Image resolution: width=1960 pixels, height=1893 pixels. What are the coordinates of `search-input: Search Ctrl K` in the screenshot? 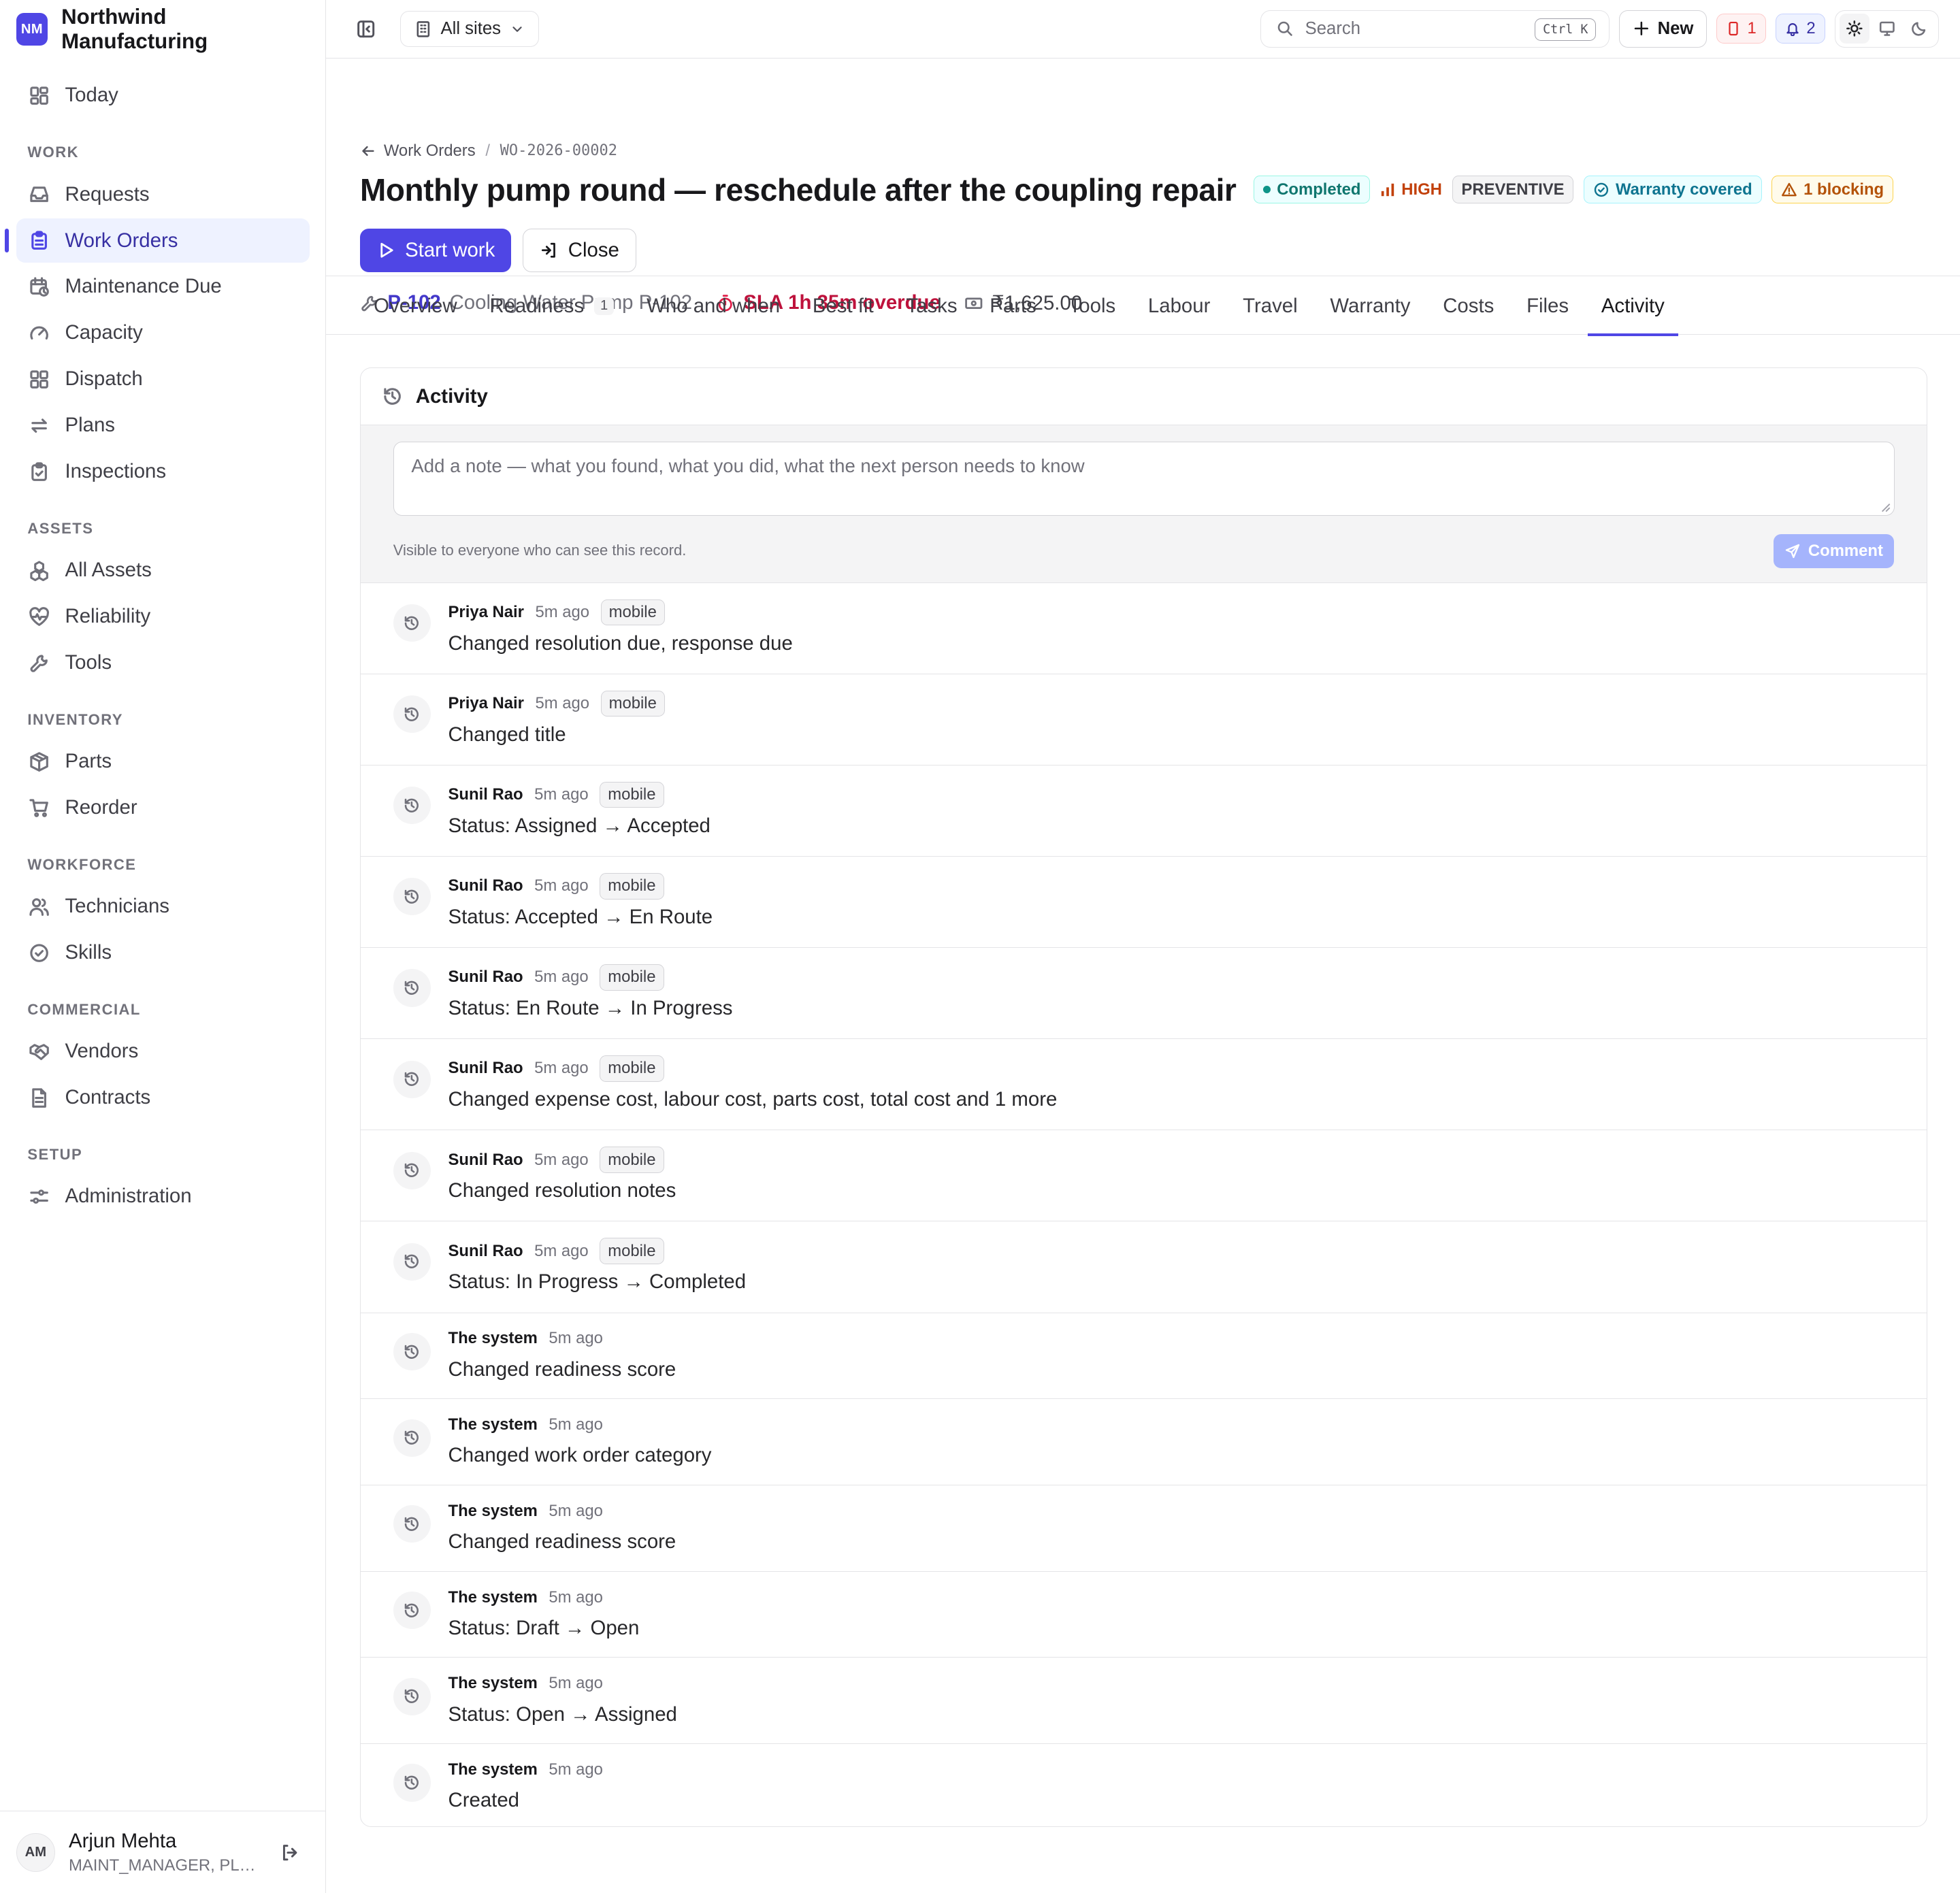 It's located at (1435, 29).